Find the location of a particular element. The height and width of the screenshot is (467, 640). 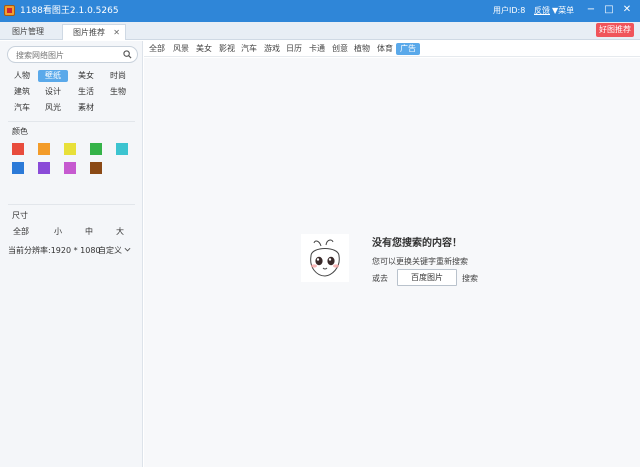

topcat-creative: 创意 is located at coordinates (340, 49).